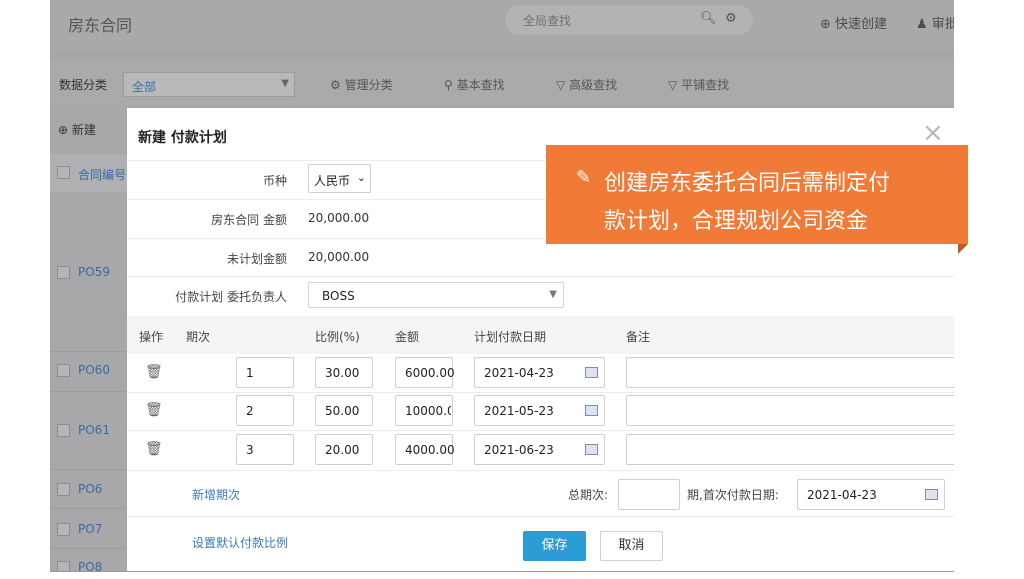 The height and width of the screenshot is (579, 1024). What do you see at coordinates (588, 495) in the screenshot?
I see `total-periods-label: 总期次:` at bounding box center [588, 495].